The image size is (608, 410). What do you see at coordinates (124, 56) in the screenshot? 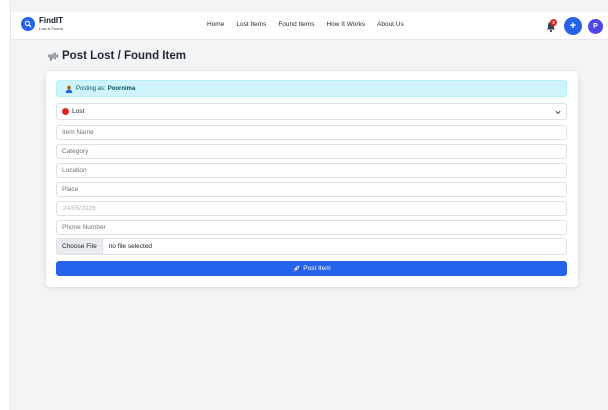
I see `page-title-text: Post Lost / Found Item` at bounding box center [124, 56].